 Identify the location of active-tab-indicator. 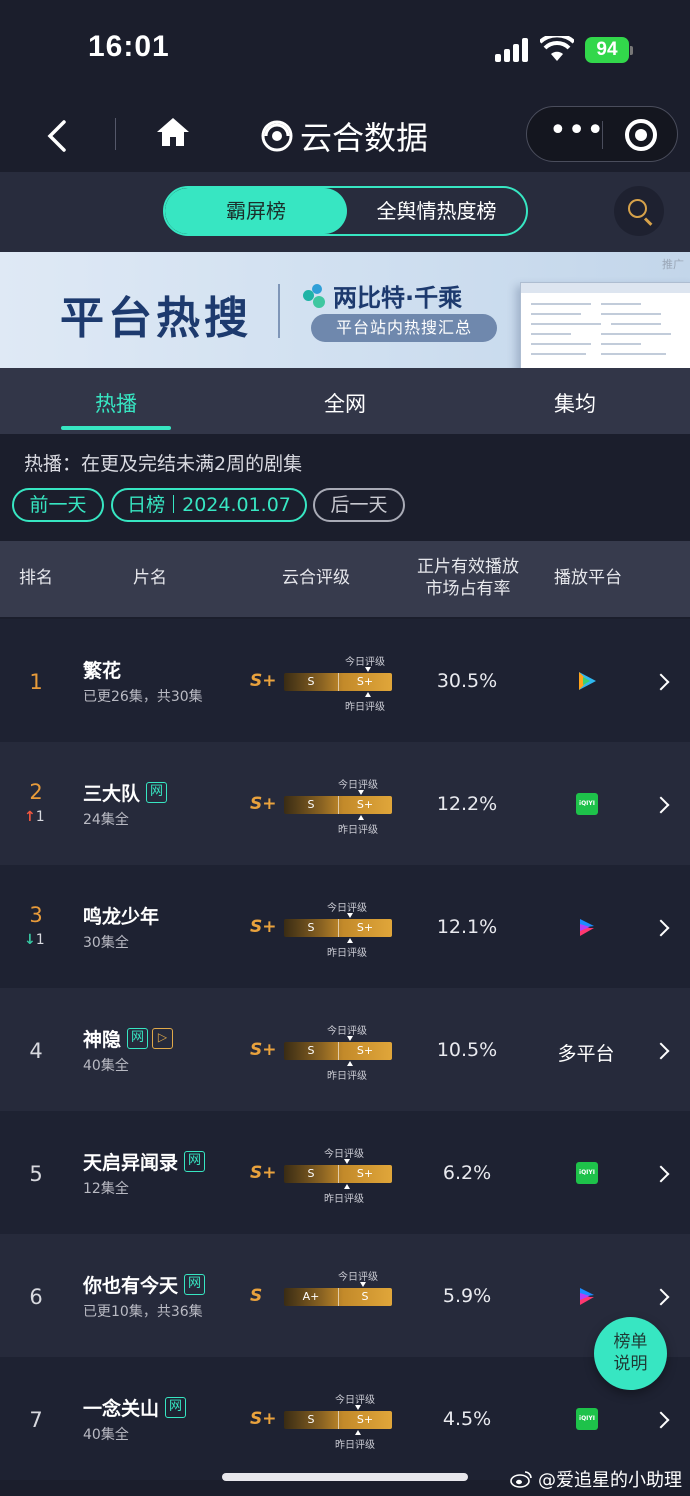
(116, 428).